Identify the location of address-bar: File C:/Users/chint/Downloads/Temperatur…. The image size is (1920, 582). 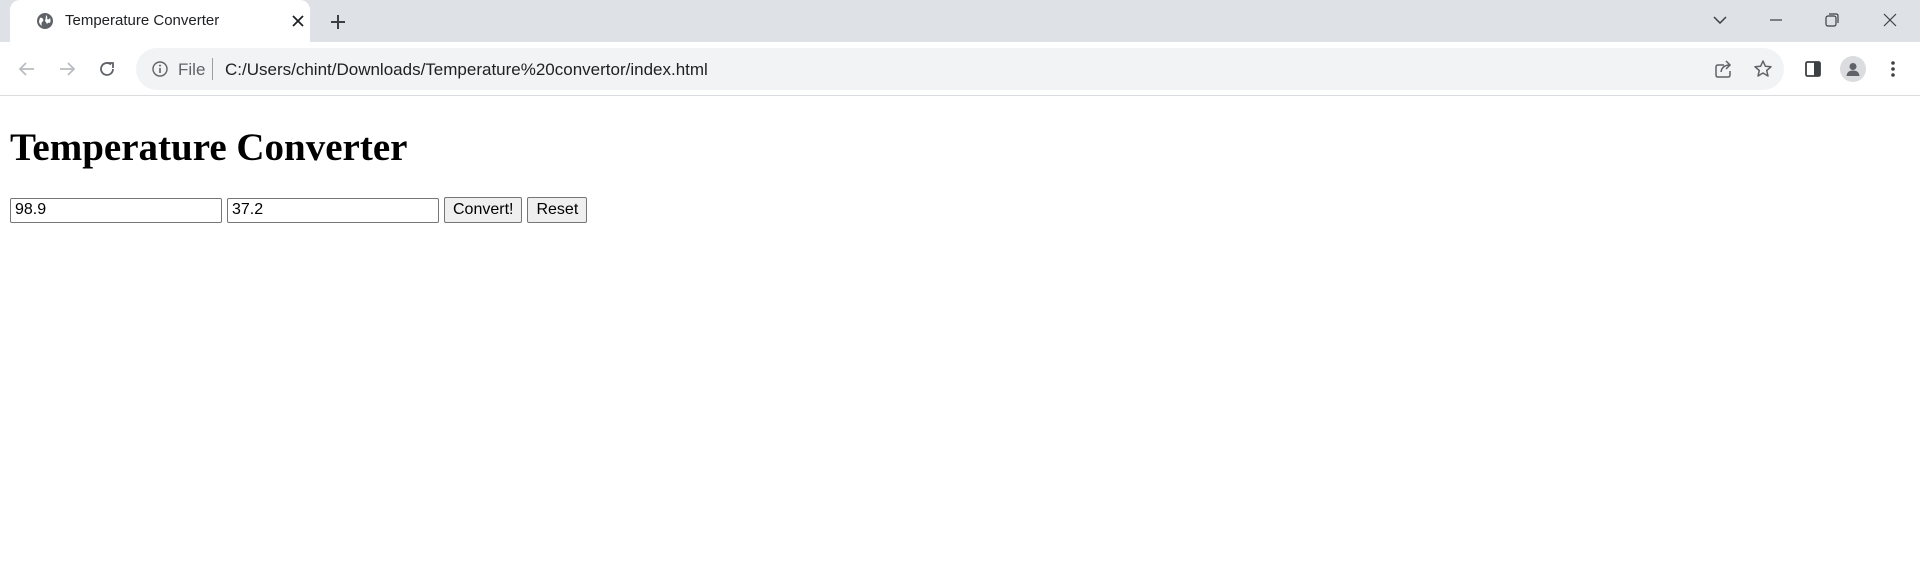
(960, 69).